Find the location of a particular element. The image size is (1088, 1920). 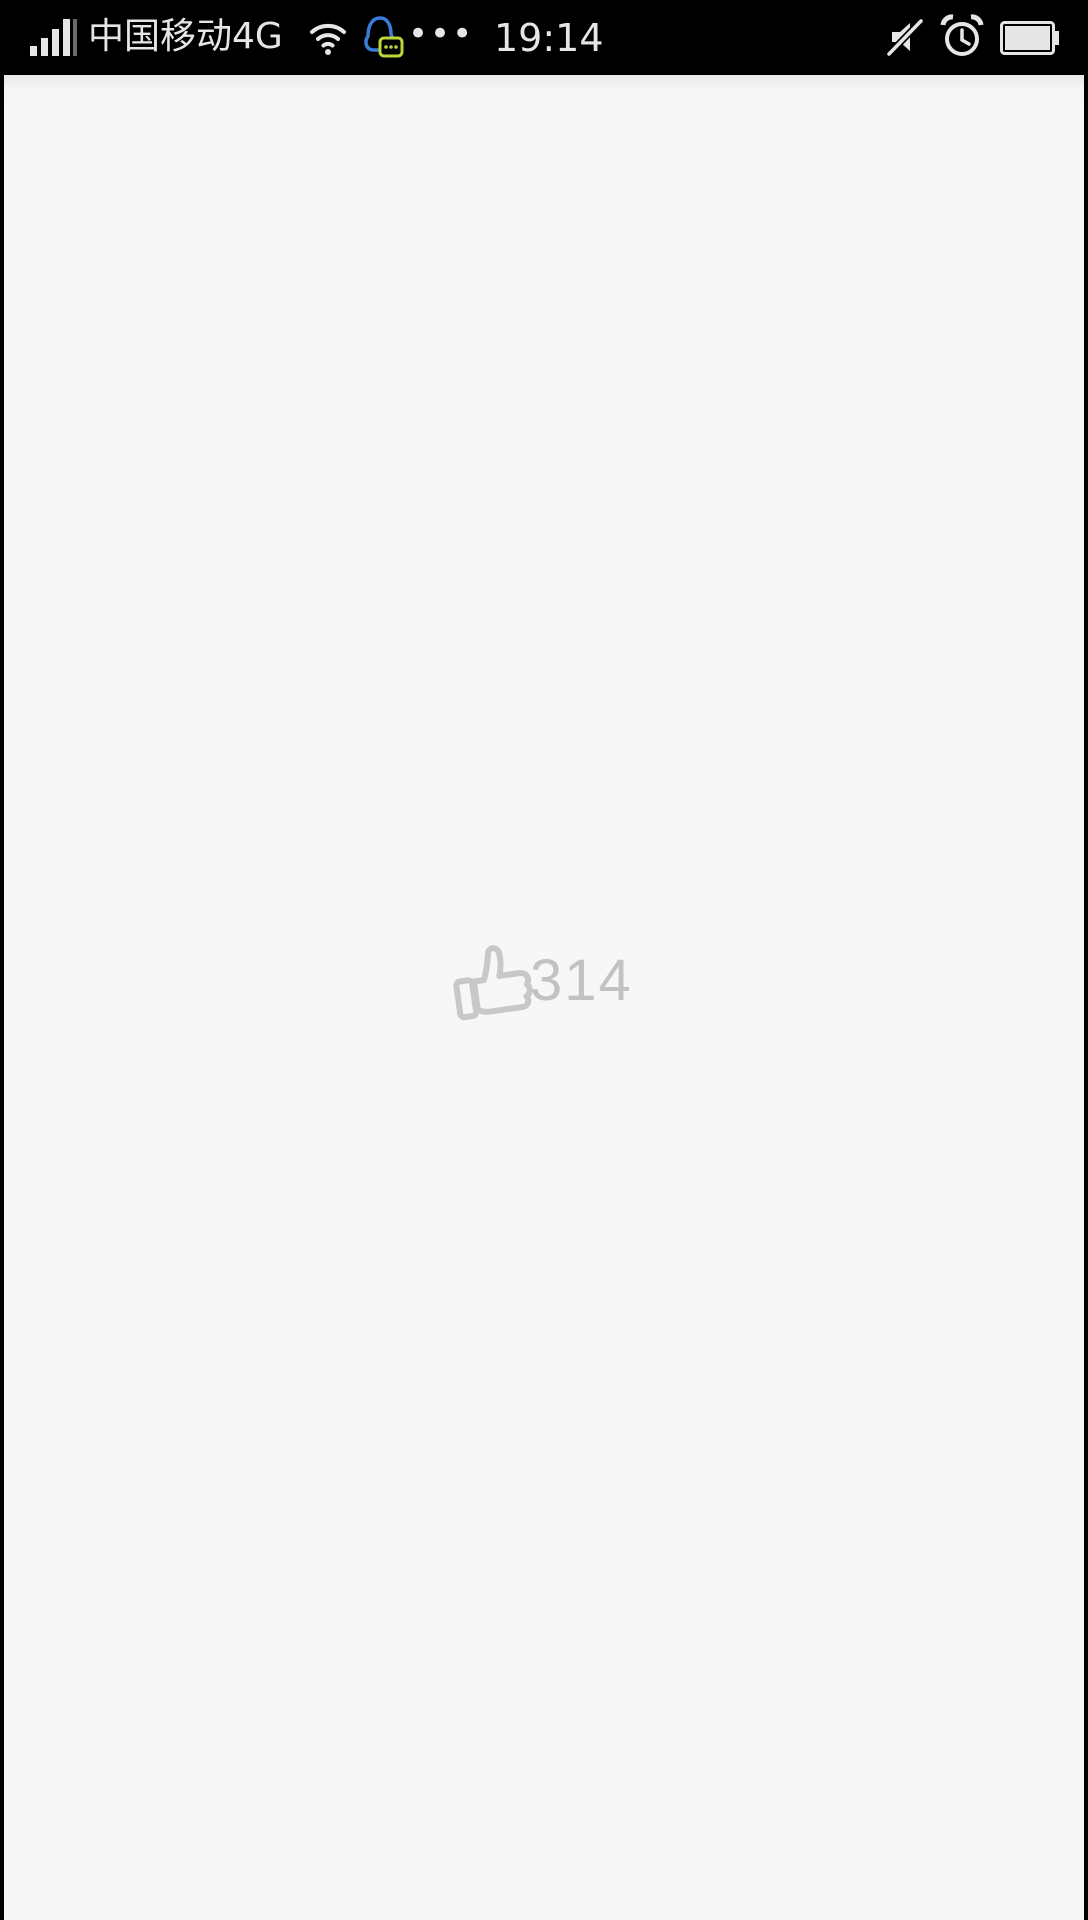

battery-icon is located at coordinates (1029, 38).